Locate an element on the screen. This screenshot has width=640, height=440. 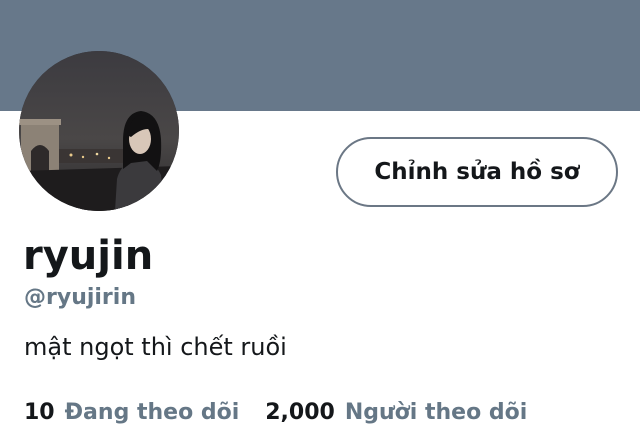
following-link: 10 Đang theo dõi is located at coordinates (131, 413).